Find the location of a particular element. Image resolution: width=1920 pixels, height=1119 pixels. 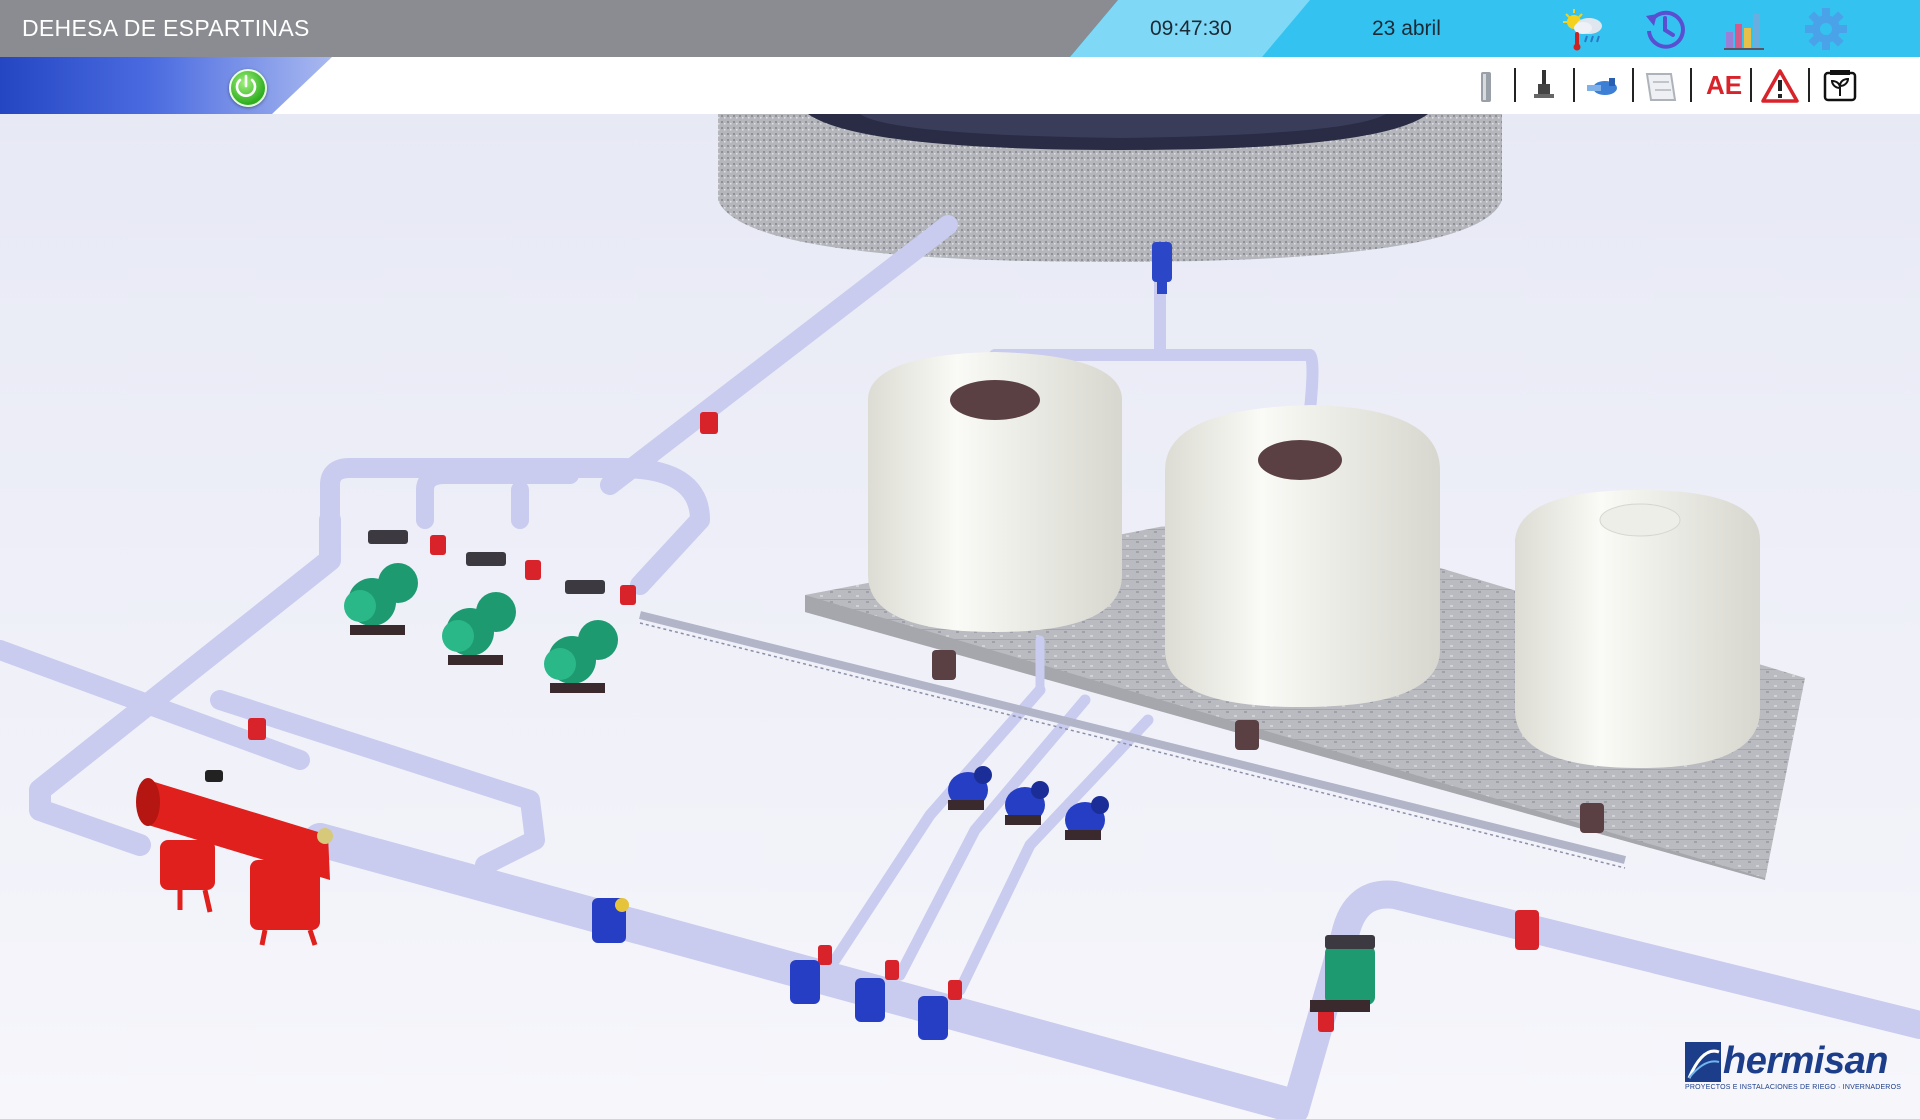

clock-time: 09:47:30 is located at coordinates (1191, 28).